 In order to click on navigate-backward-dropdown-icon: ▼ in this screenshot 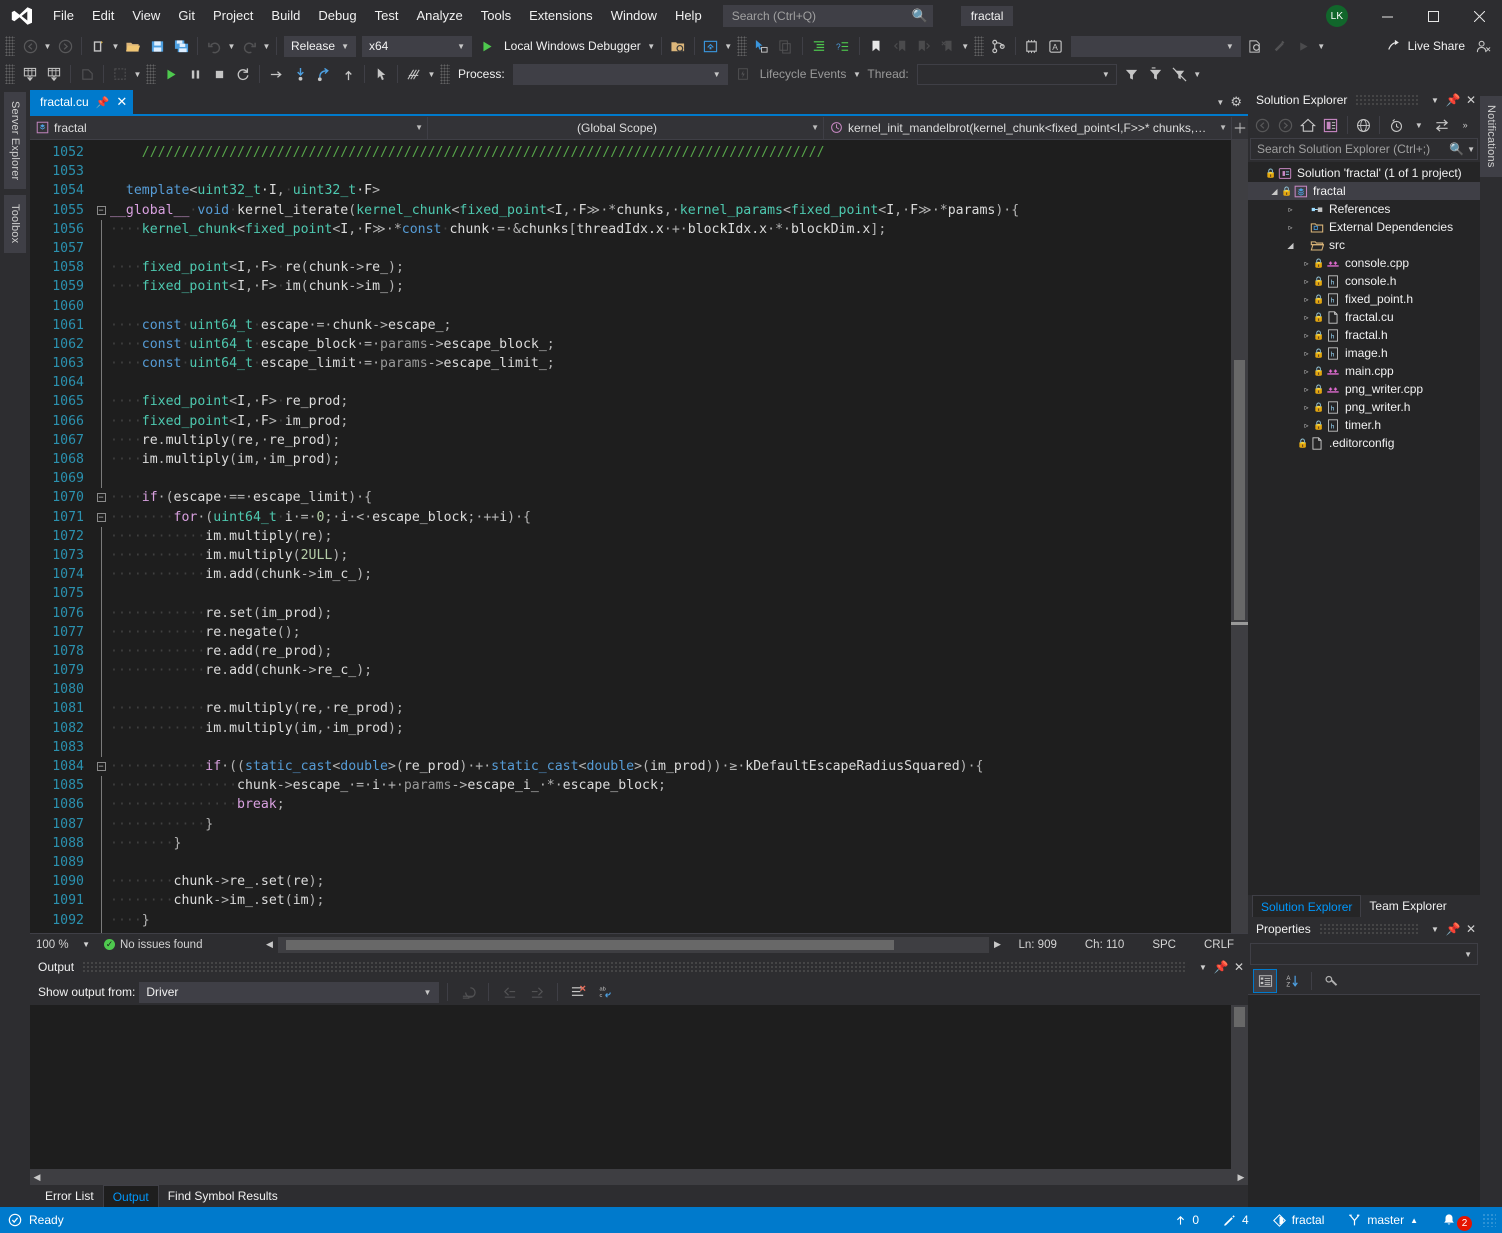, I will do `click(47, 46)`.